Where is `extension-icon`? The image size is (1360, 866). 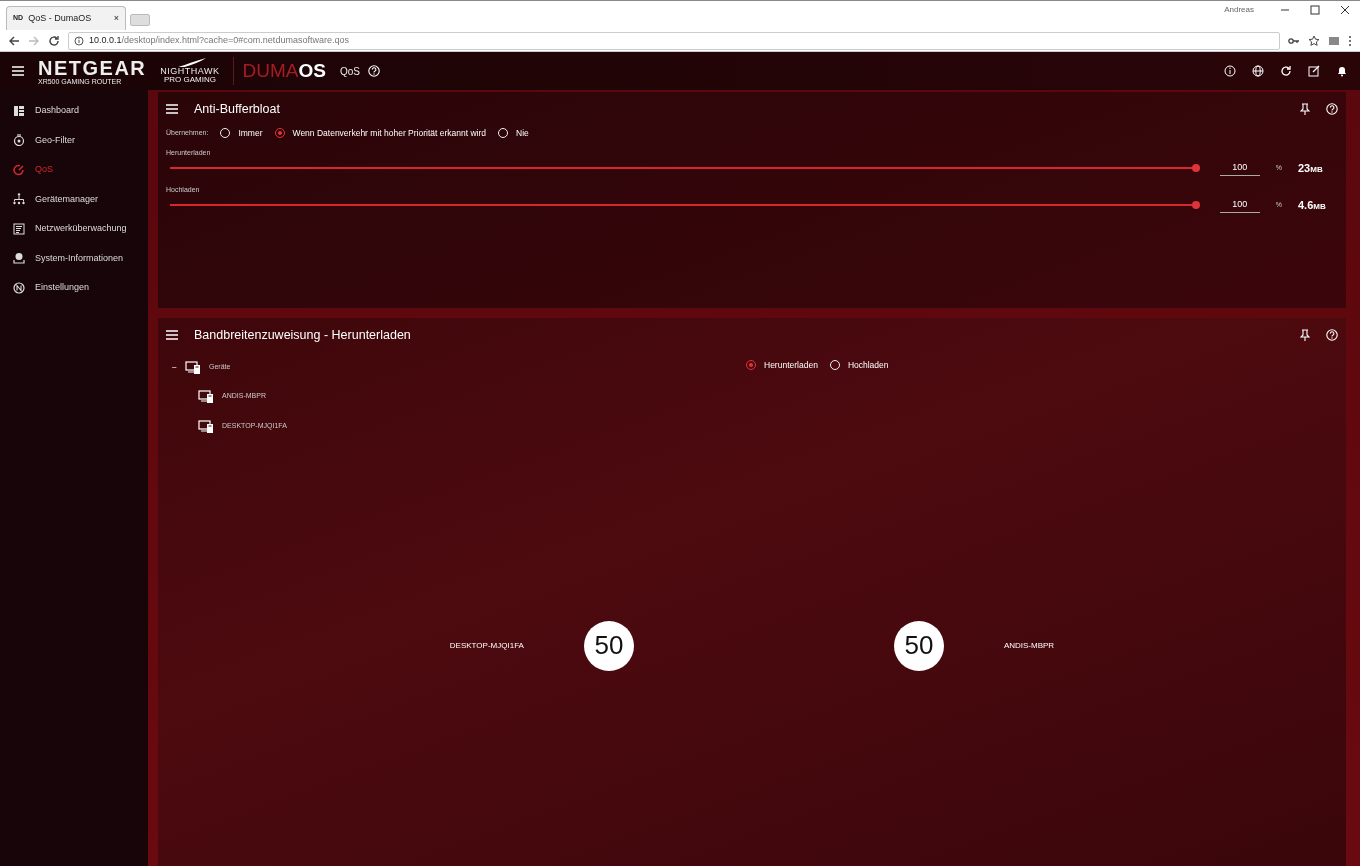
extension-icon is located at coordinates (1334, 40).